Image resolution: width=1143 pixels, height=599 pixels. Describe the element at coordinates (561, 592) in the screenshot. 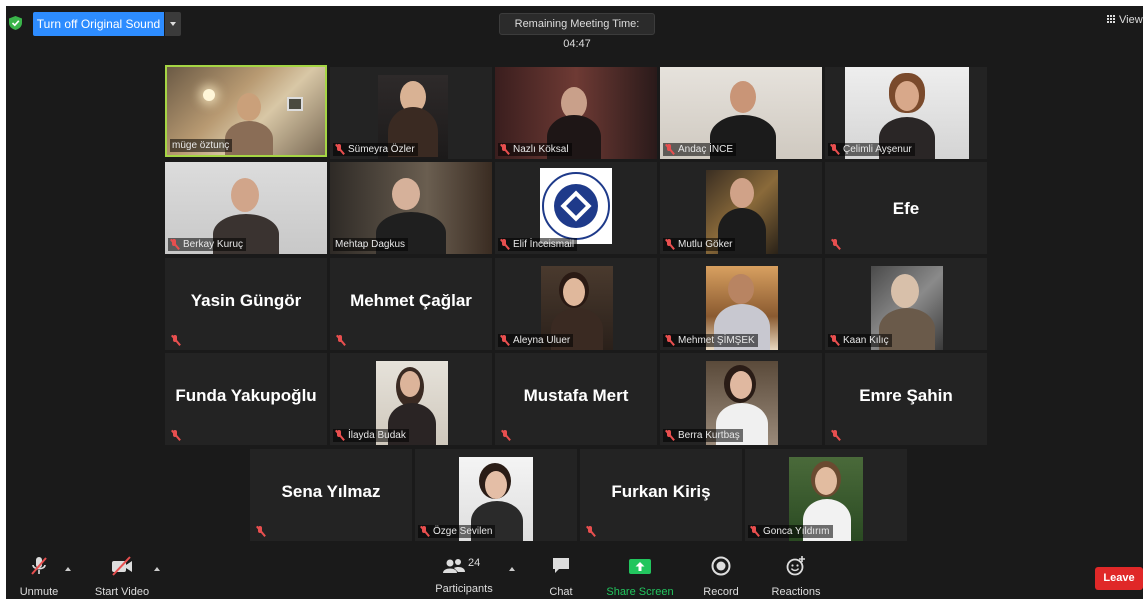

I see `chat-label: Chat` at that location.